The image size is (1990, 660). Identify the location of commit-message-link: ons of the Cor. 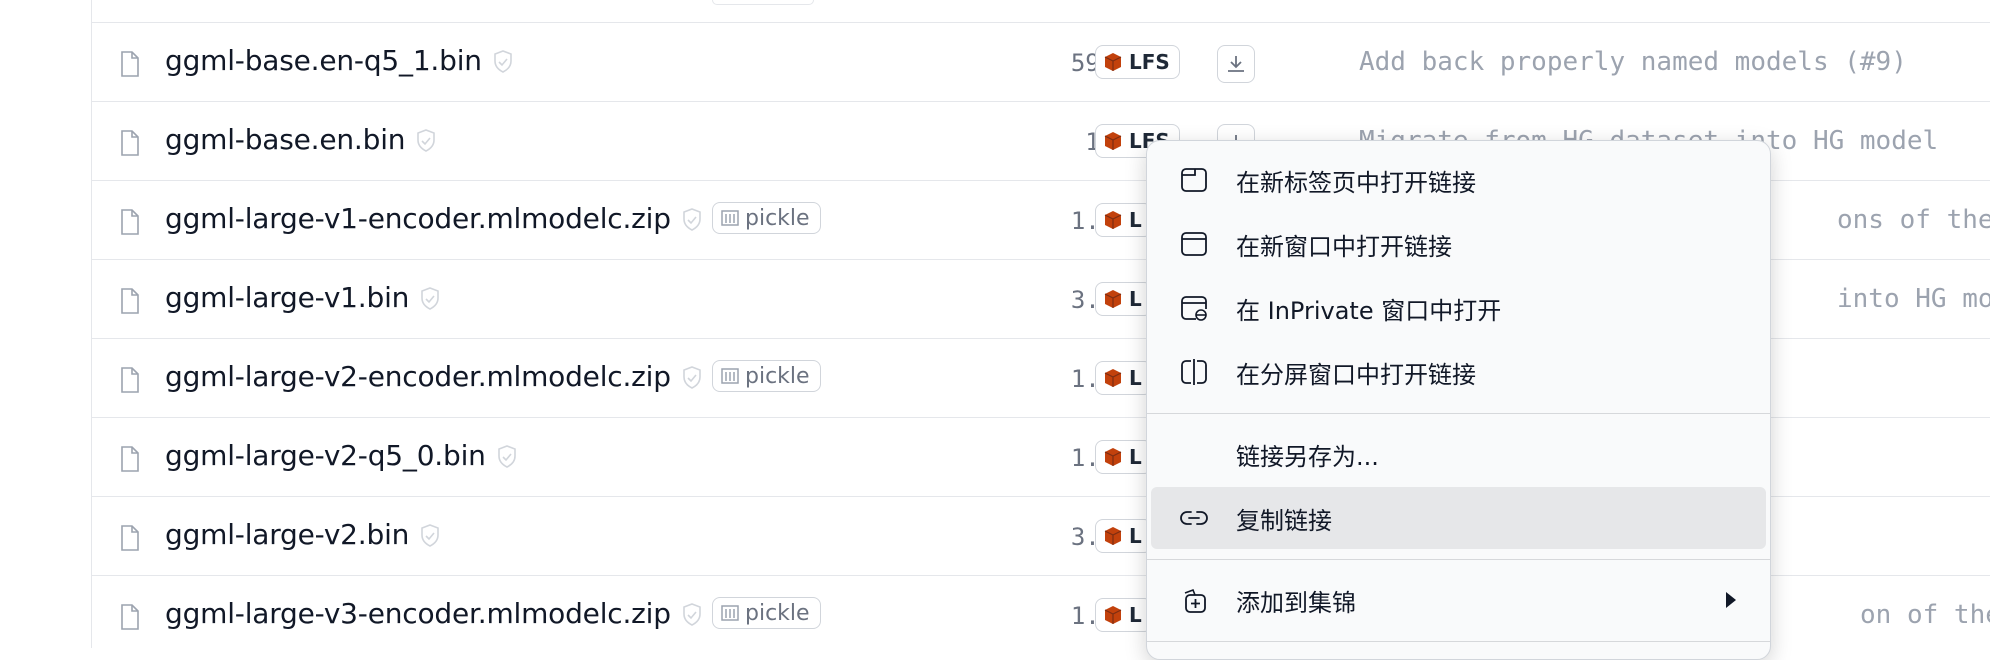
(1913, 220).